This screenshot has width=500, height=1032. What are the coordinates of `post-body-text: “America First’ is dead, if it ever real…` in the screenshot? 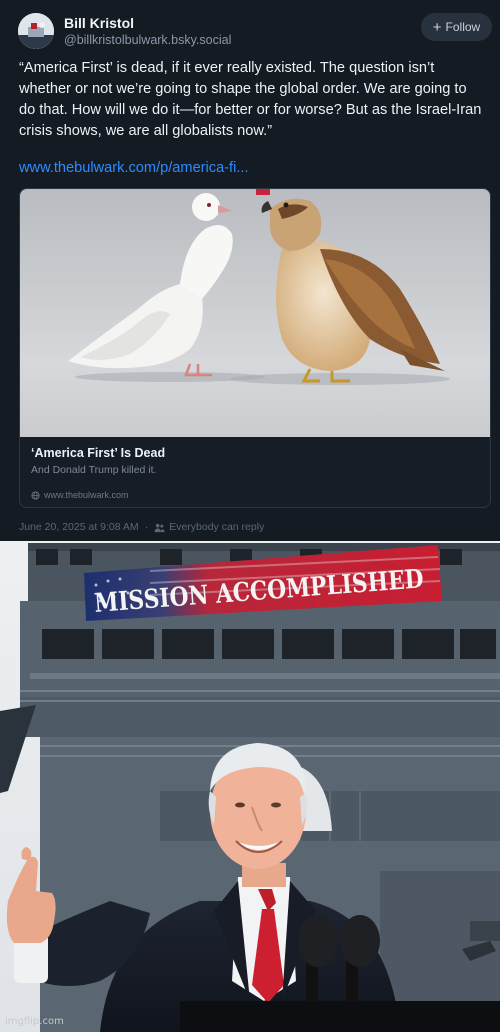 It's located at (250, 99).